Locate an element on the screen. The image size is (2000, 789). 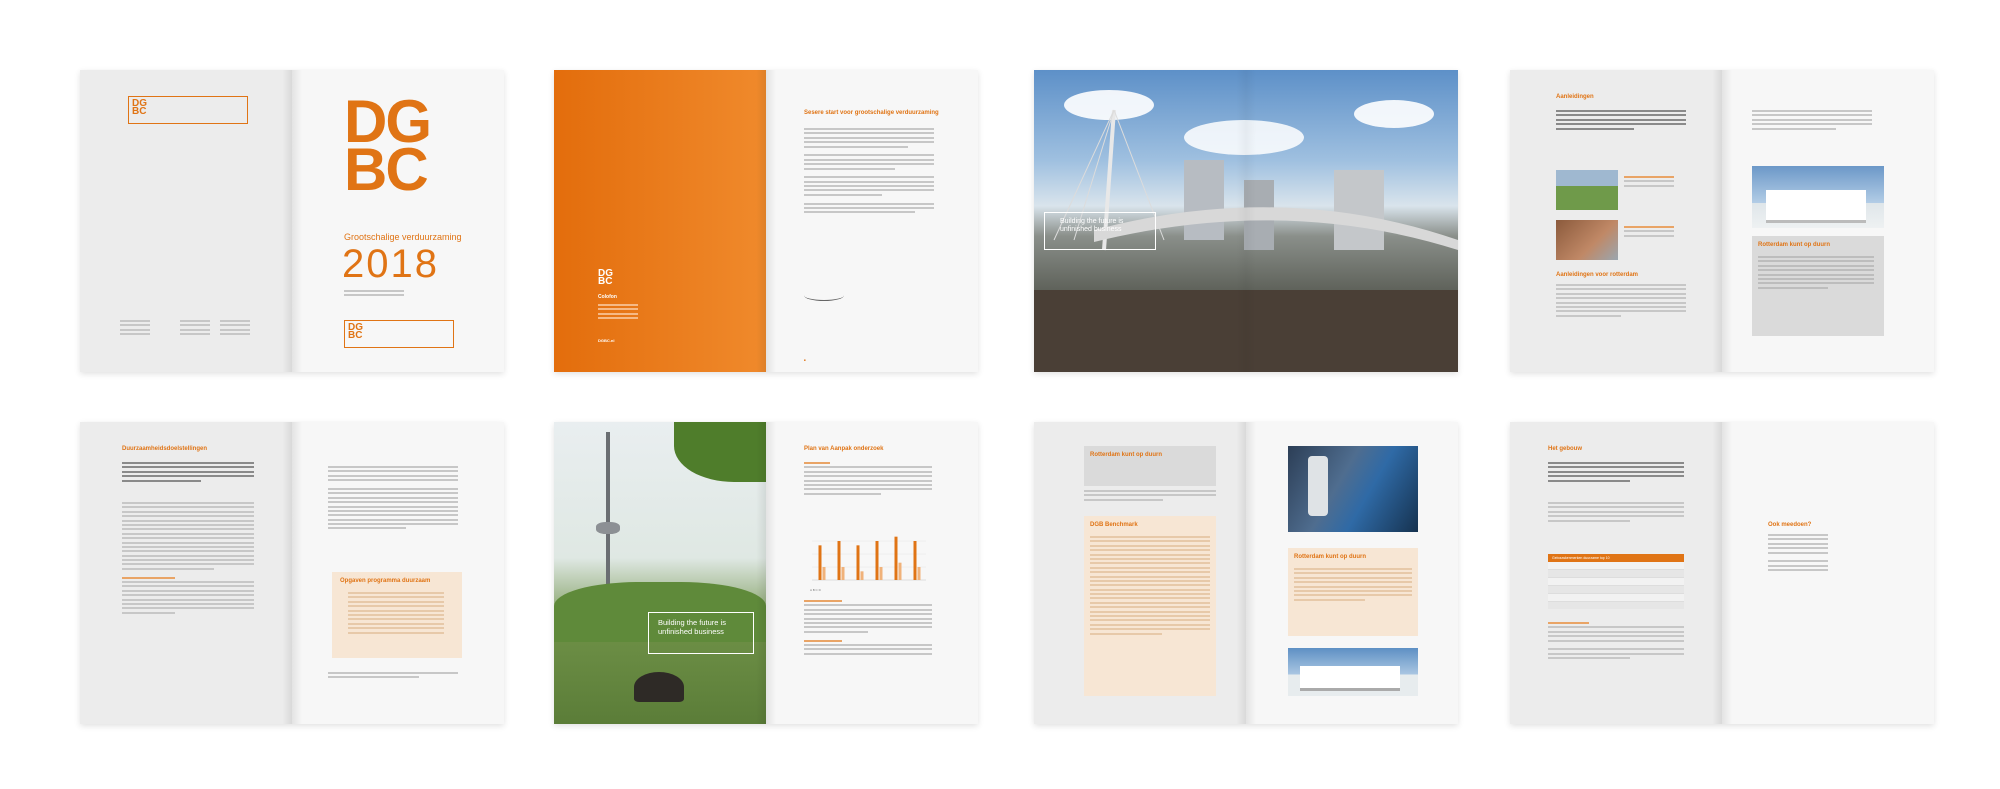
aanleiding-right-page: Rotterdam kunt op duurn is located at coordinates (1828, 221).